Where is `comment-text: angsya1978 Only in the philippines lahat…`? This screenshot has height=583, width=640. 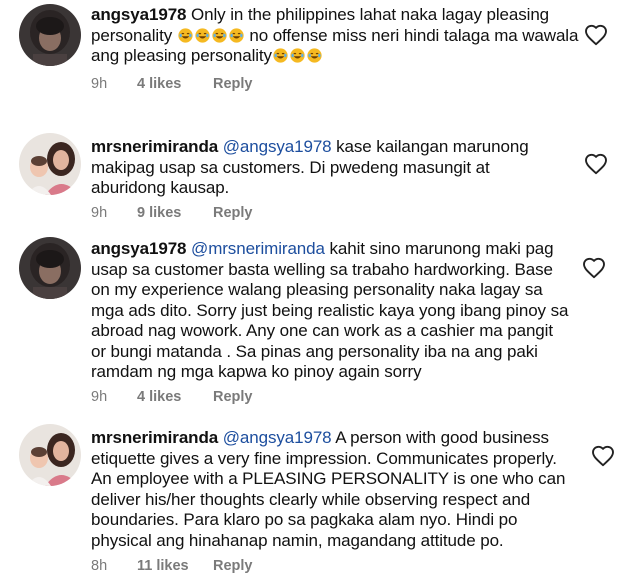
comment-text: angsya1978 Only in the philippines lahat… is located at coordinates (341, 36).